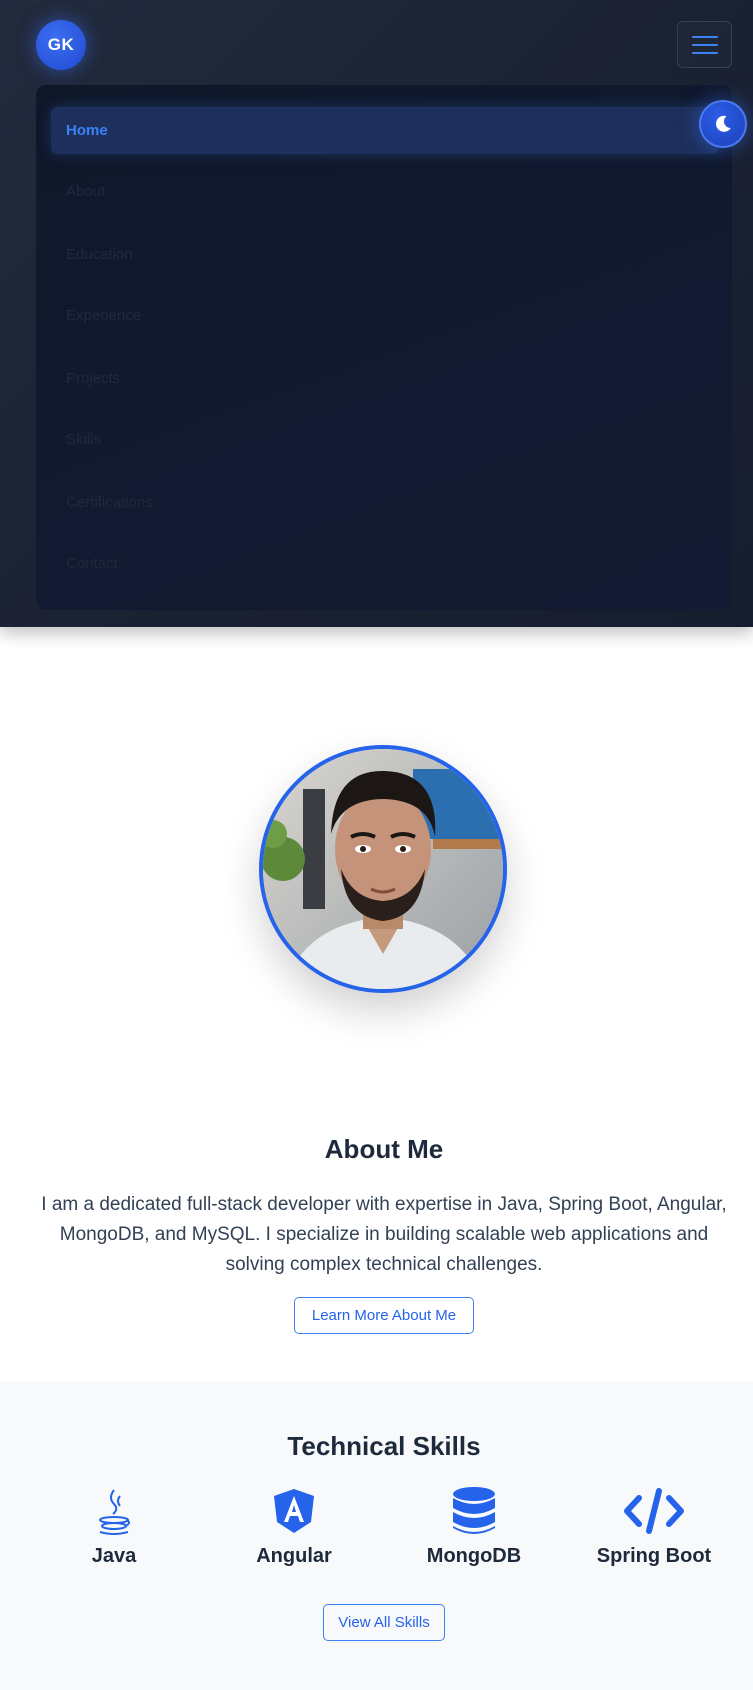 The image size is (753, 1690). What do you see at coordinates (384, 378) in the screenshot?
I see `nav-item-projects: Projects` at bounding box center [384, 378].